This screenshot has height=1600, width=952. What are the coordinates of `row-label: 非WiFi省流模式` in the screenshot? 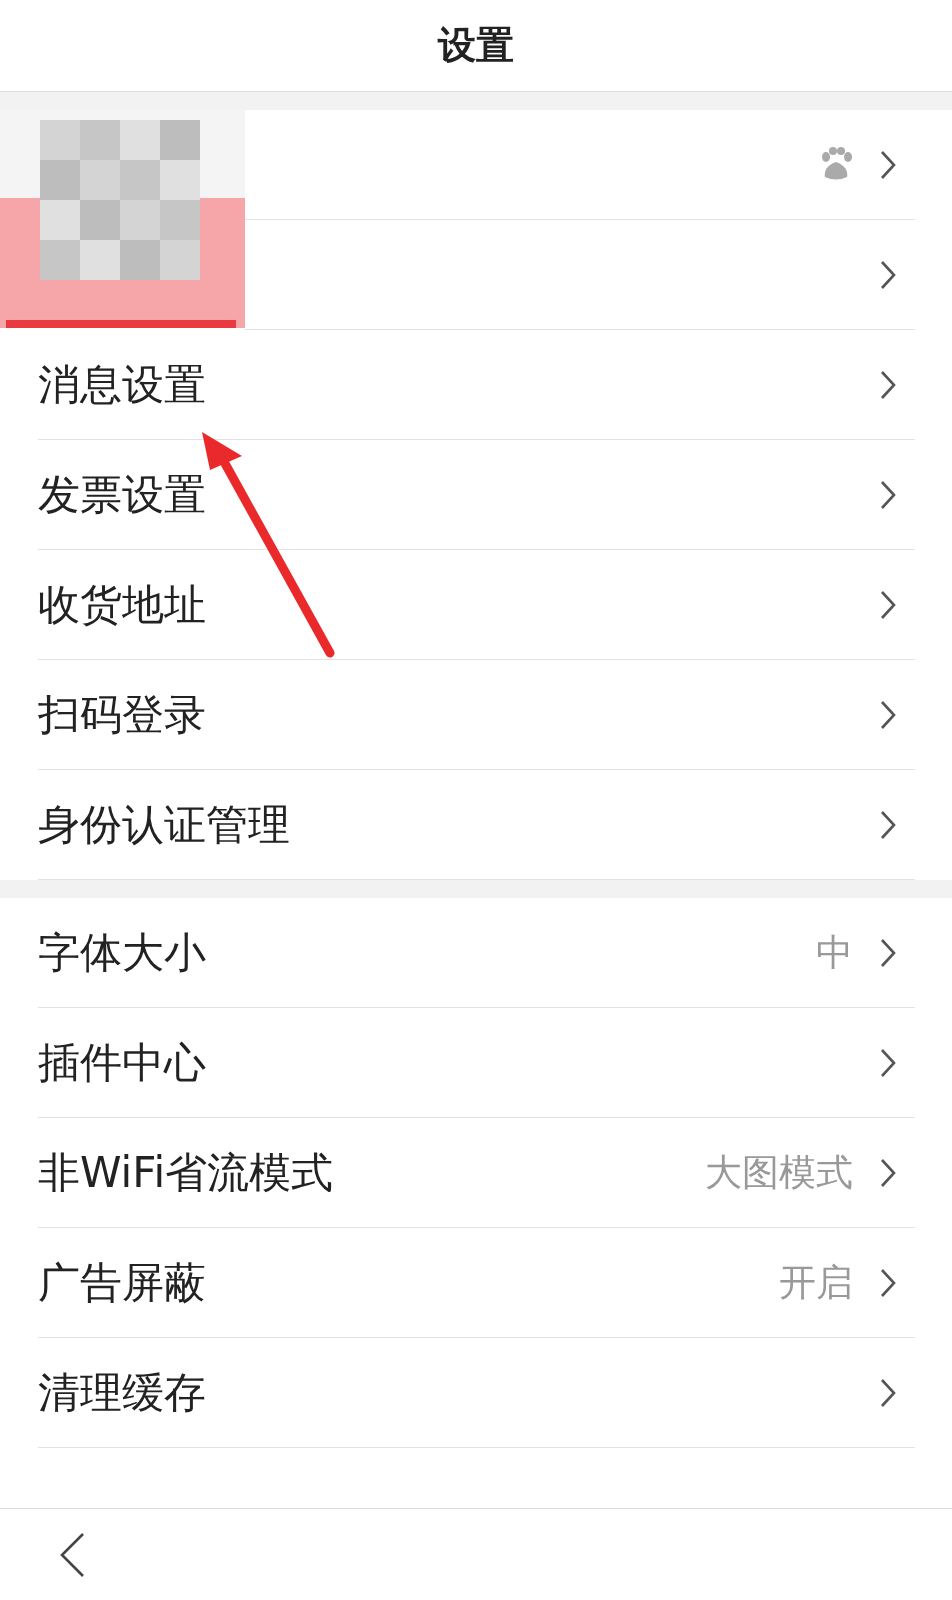 It's located at (186, 1172).